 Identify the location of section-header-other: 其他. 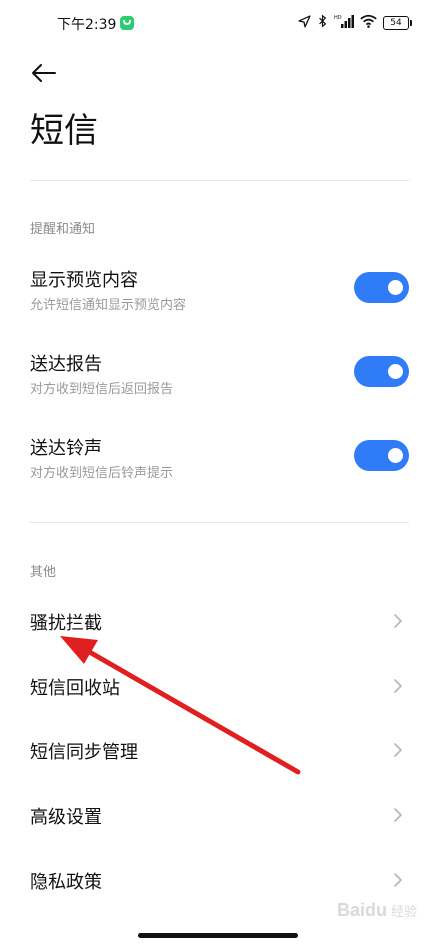
(43, 572).